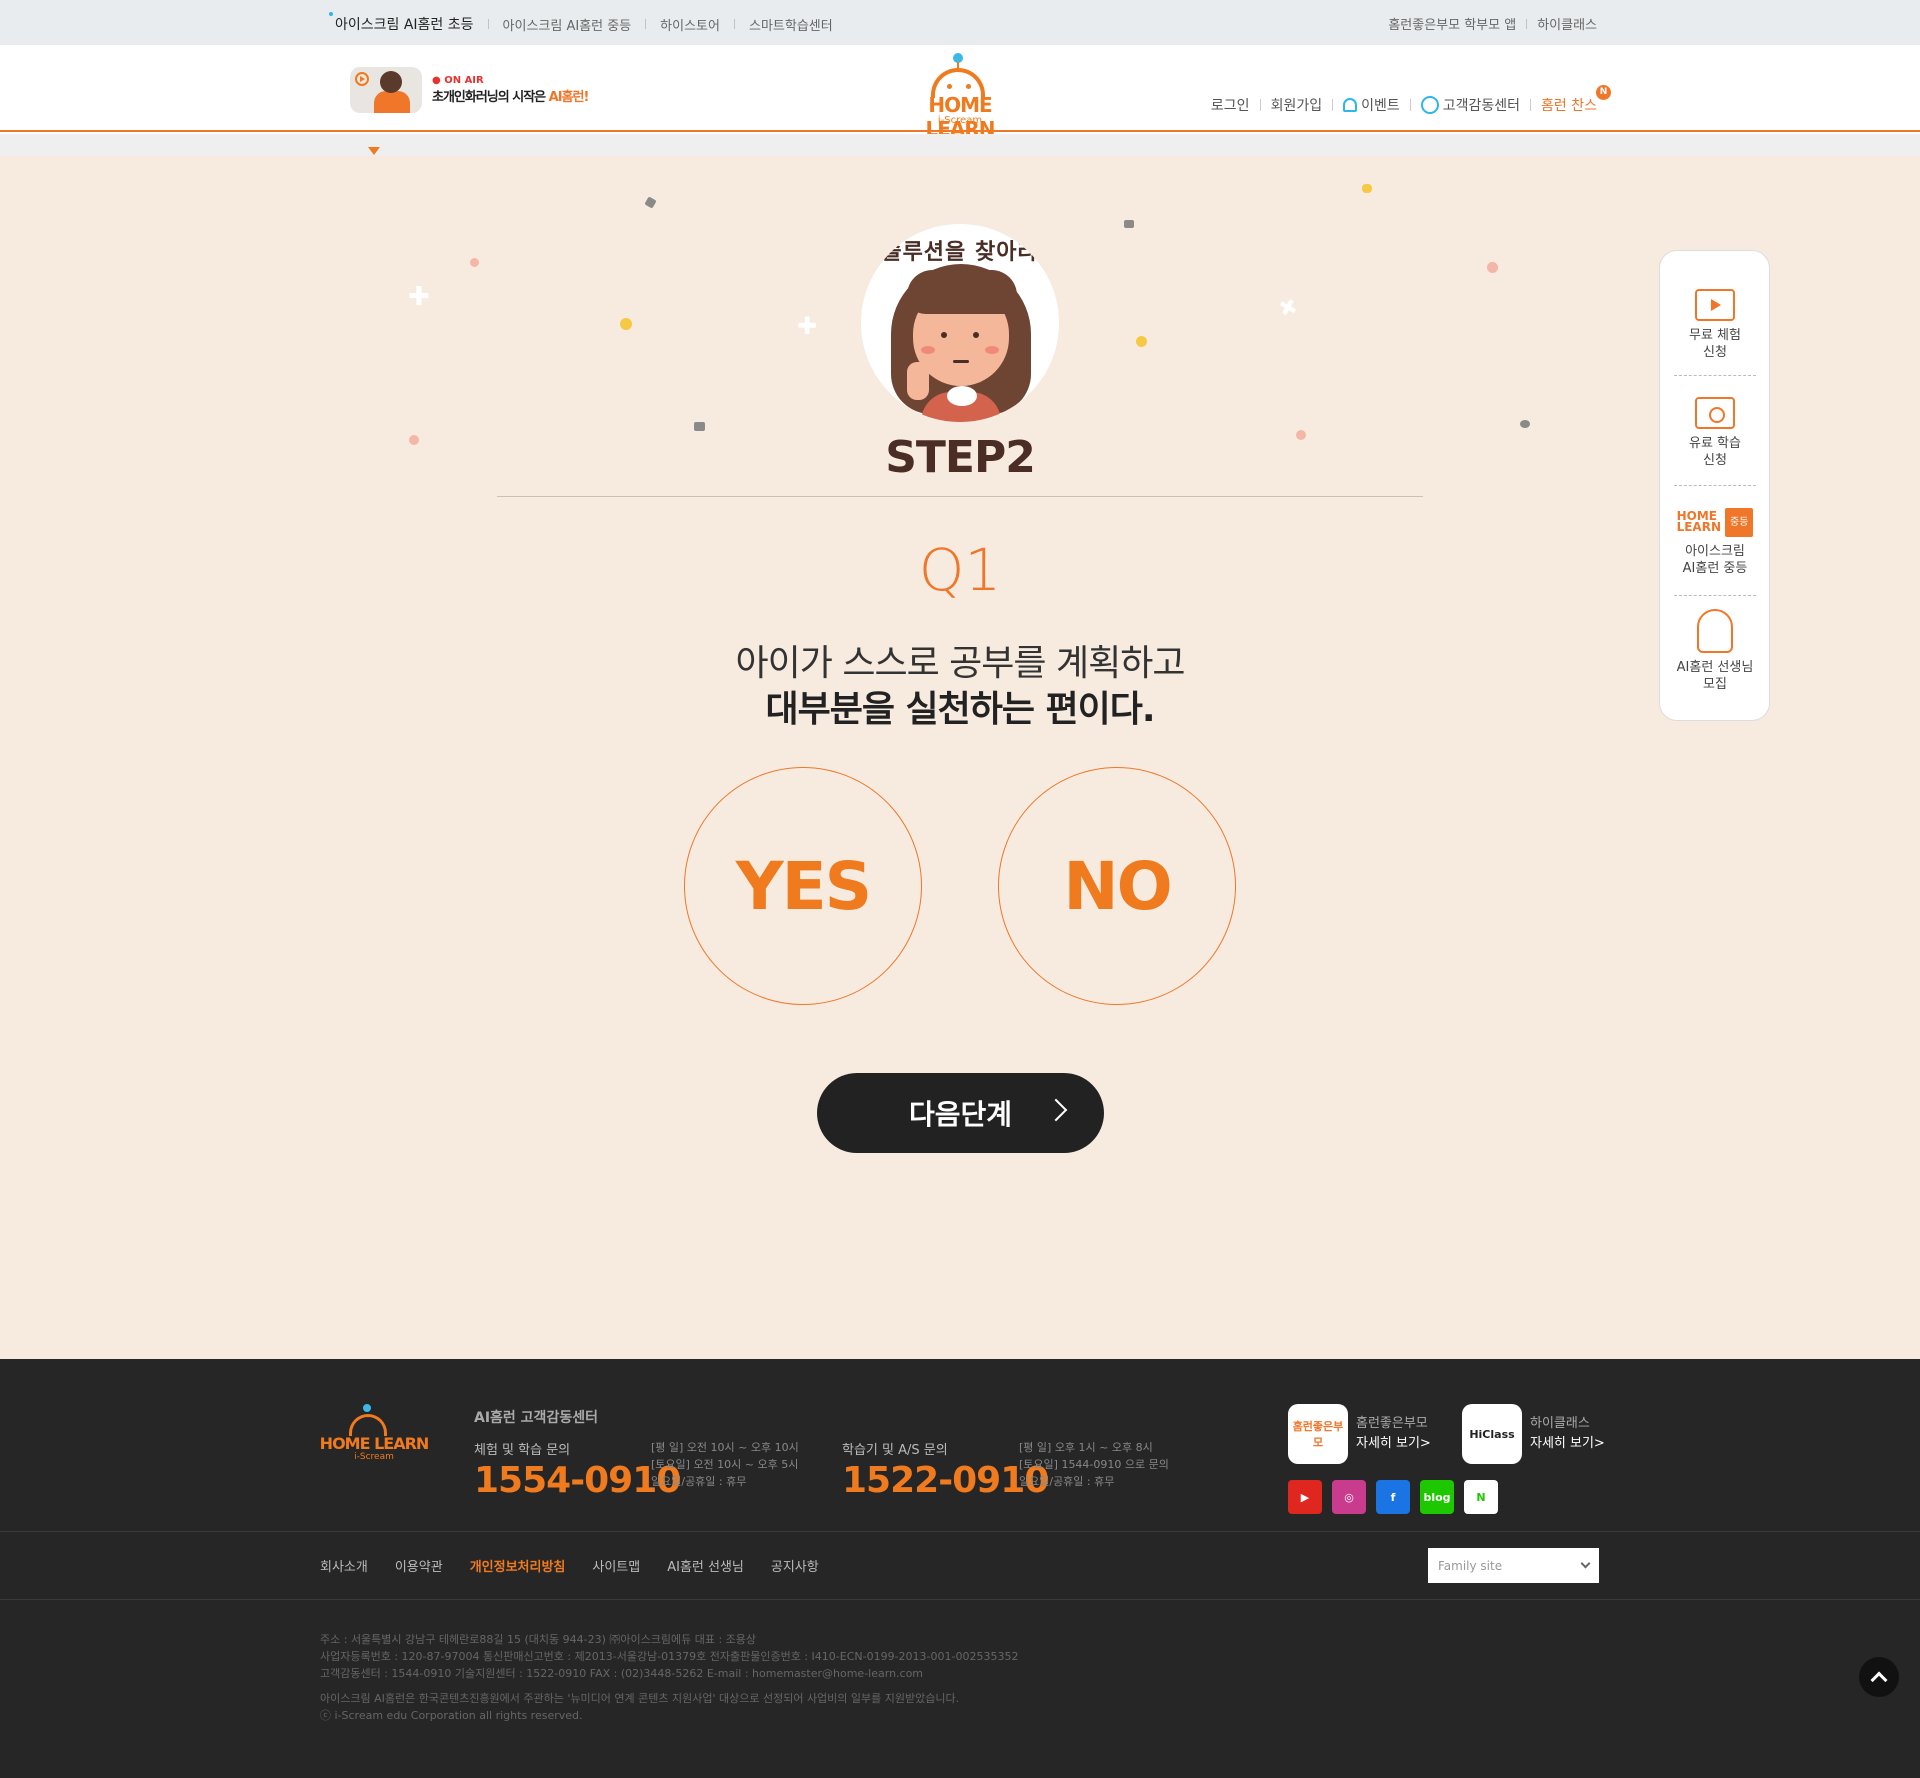 This screenshot has height=1778, width=1920. I want to click on teacher-link: AI홈런 선생님, so click(705, 1565).